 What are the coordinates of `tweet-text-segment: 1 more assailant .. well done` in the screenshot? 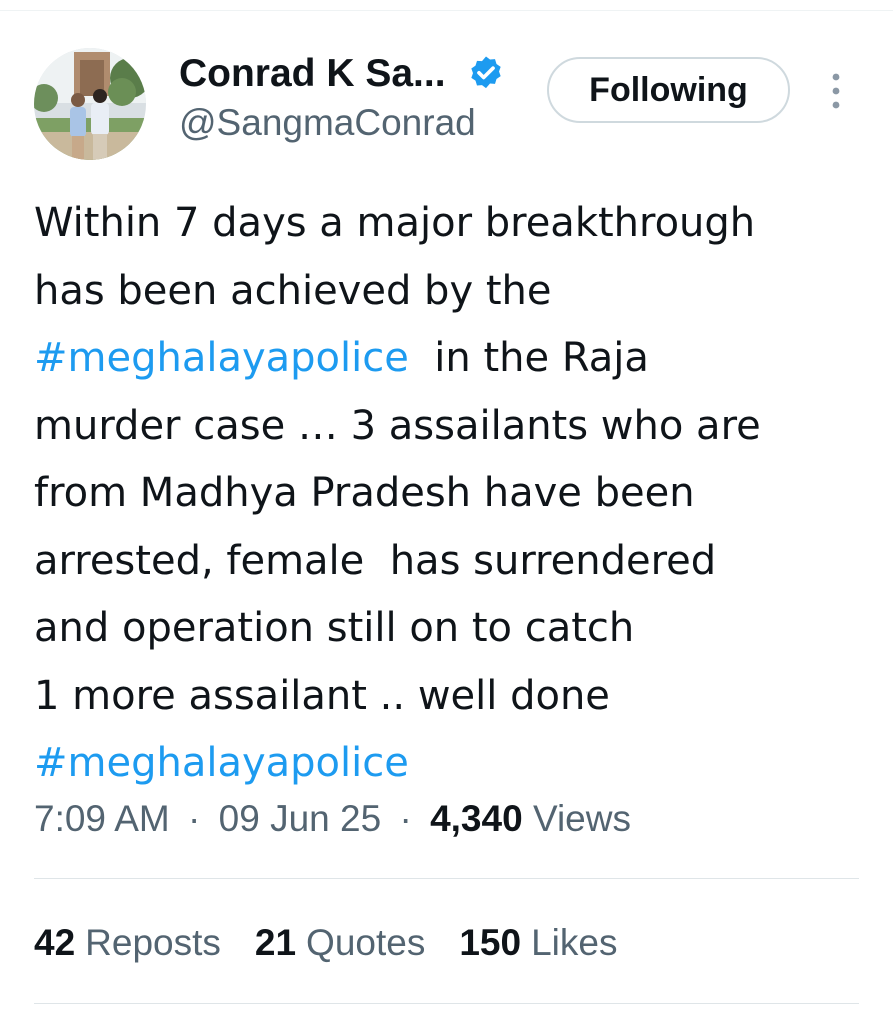 It's located at (322, 695).